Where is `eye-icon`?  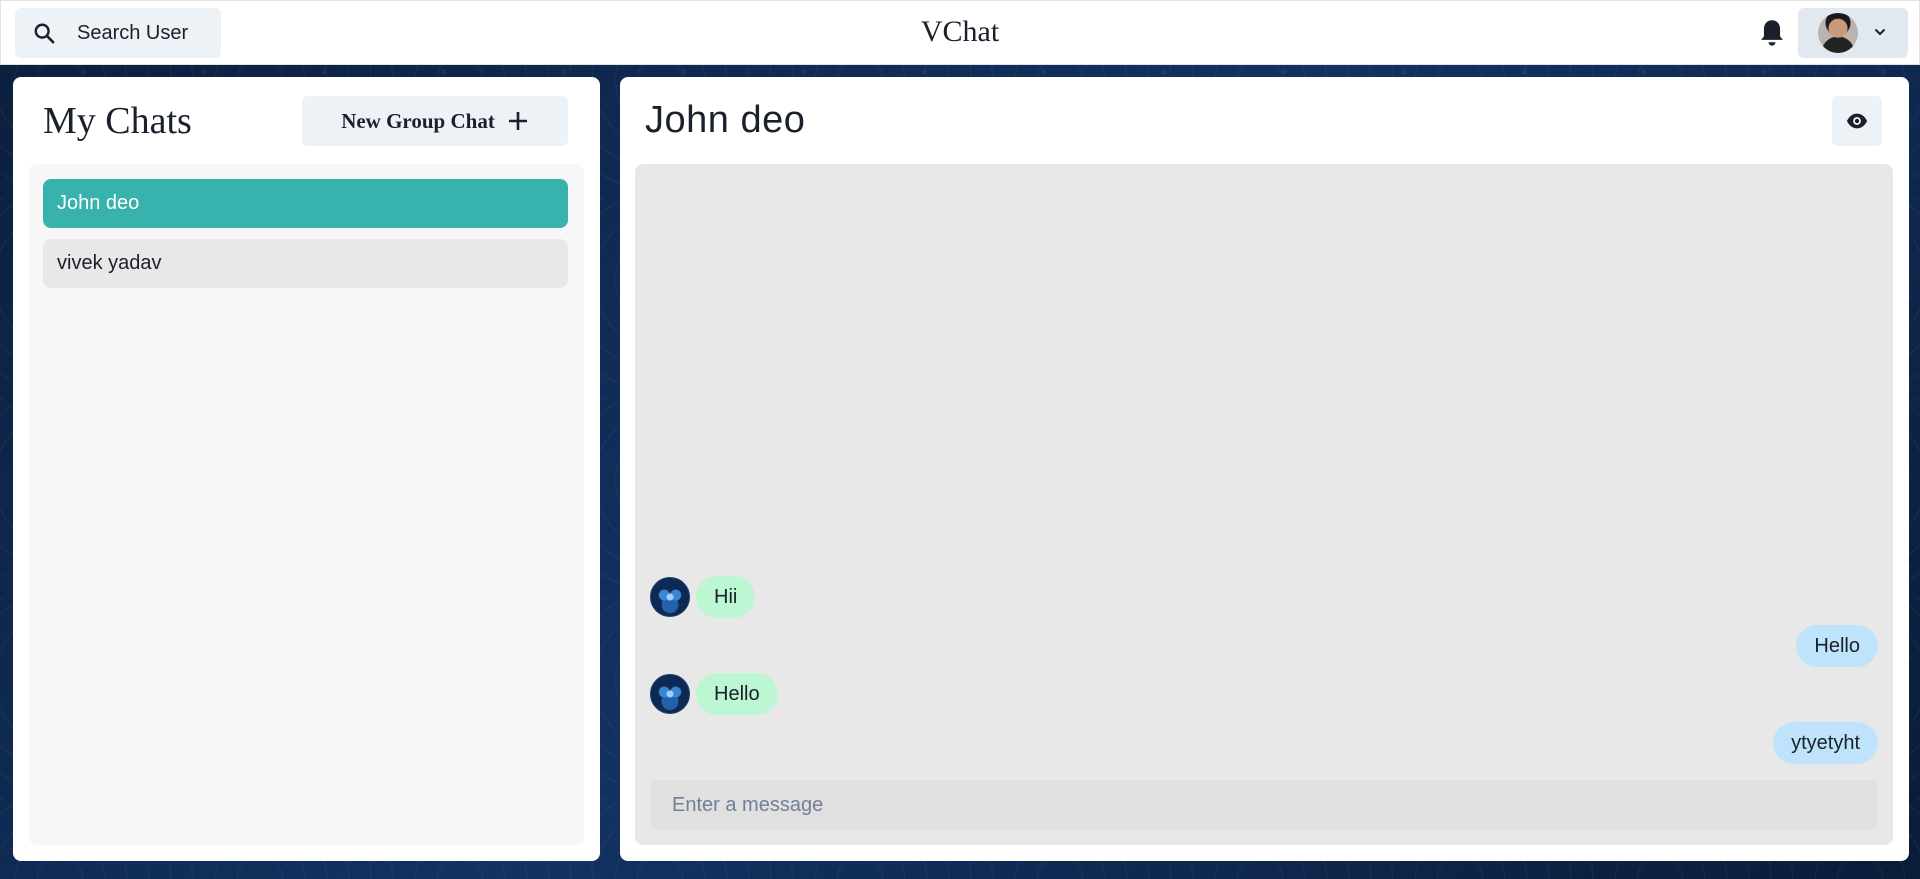 eye-icon is located at coordinates (1857, 121).